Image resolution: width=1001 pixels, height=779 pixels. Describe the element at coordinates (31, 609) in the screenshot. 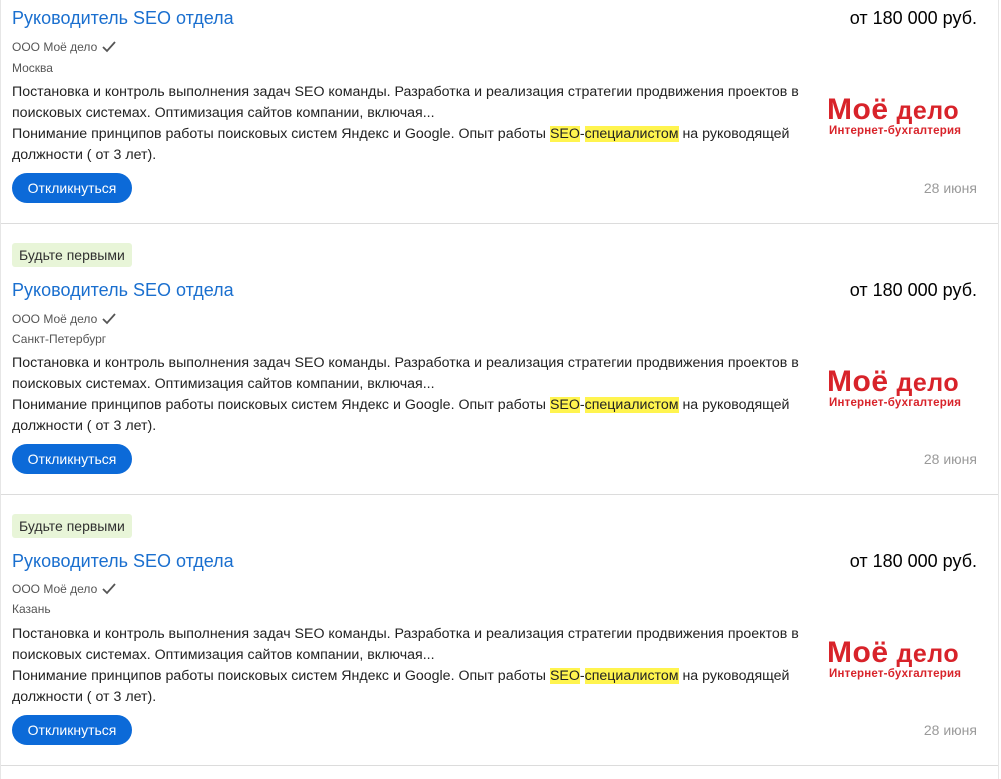

I see `vacancy-city: Казань` at that location.